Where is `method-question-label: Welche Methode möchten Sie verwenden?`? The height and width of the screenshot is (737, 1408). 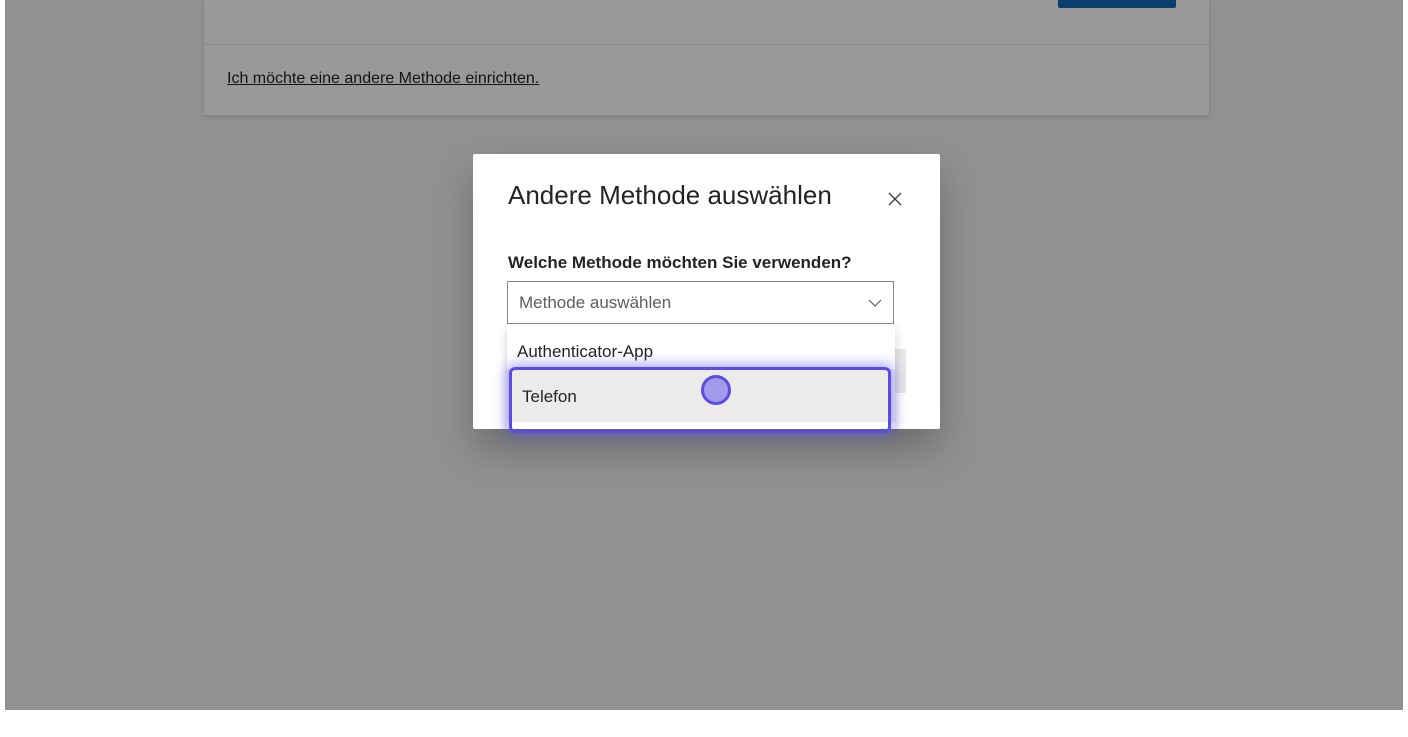 method-question-label: Welche Methode möchten Sie verwenden? is located at coordinates (680, 262).